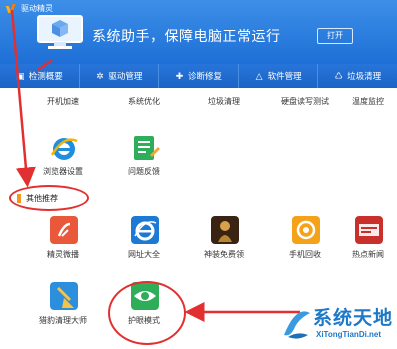 The height and width of the screenshot is (349, 397). What do you see at coordinates (353, 318) in the screenshot?
I see `watermark-main-text: 系统天地` at bounding box center [353, 318].